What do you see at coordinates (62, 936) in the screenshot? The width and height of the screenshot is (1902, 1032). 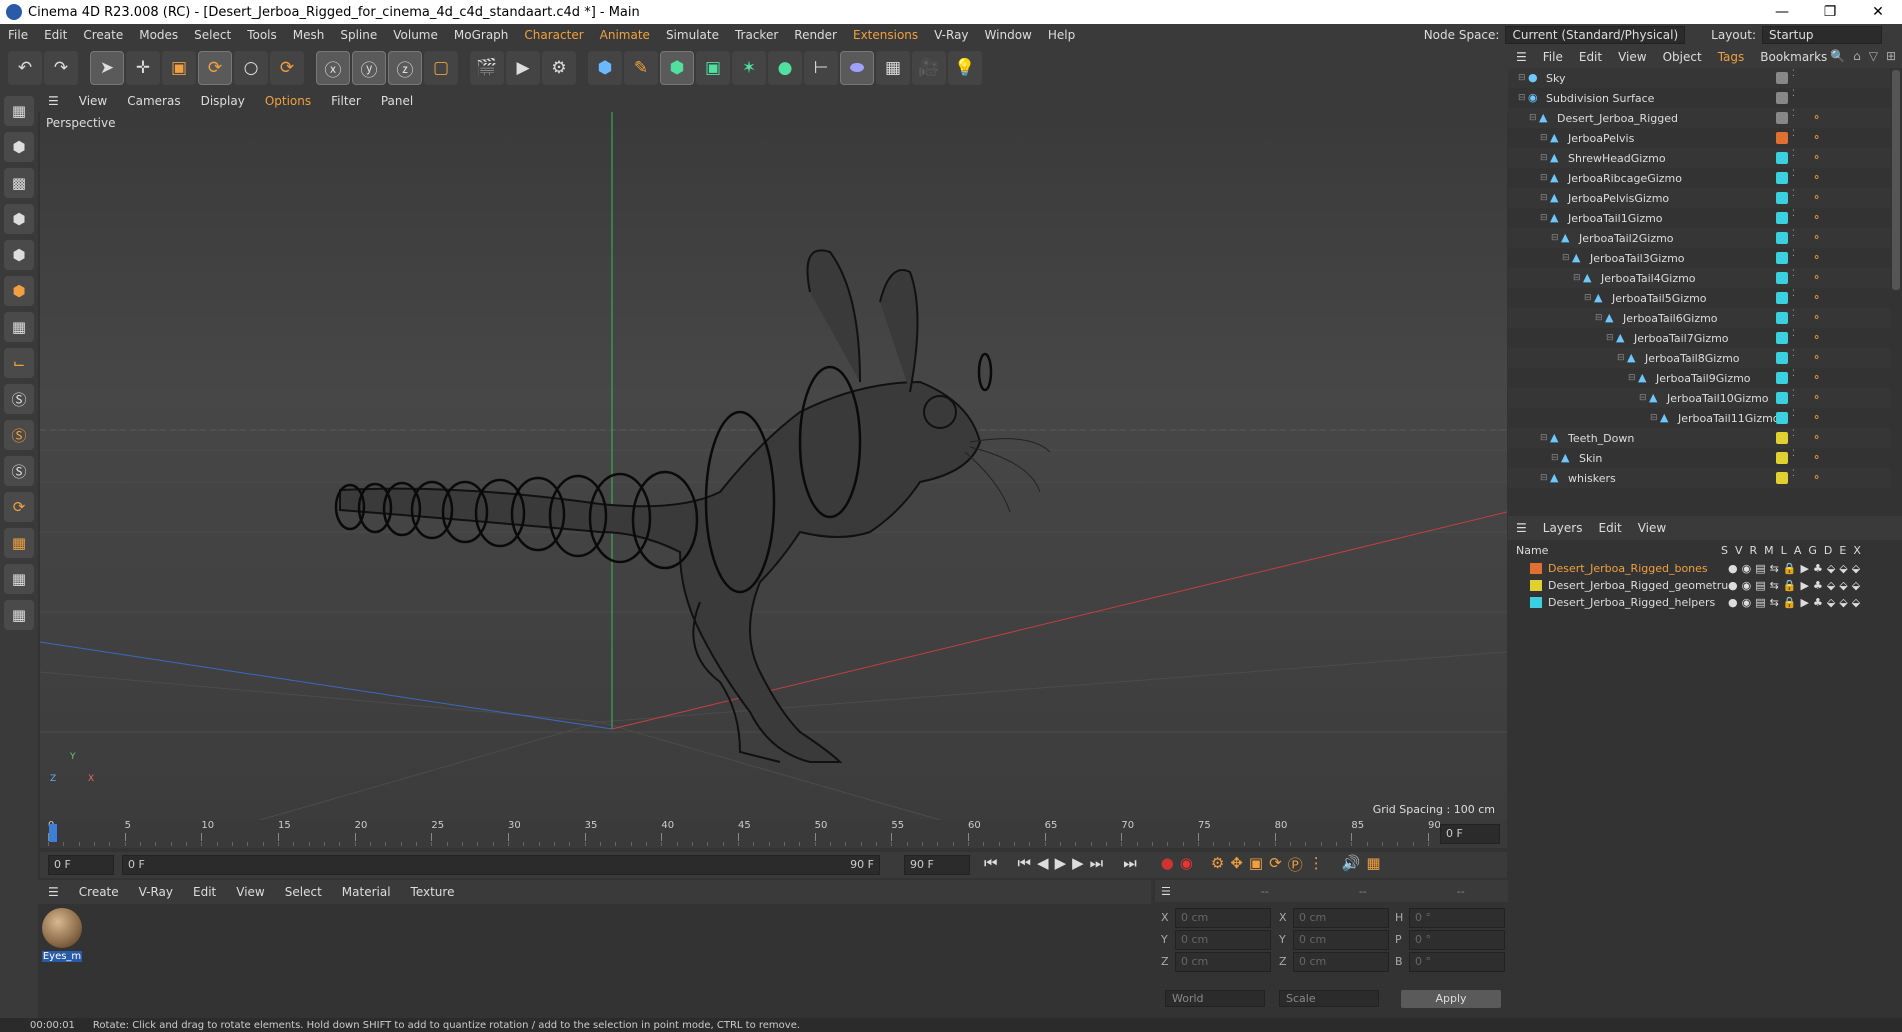 I see `material-eyes: Eyes_m` at bounding box center [62, 936].